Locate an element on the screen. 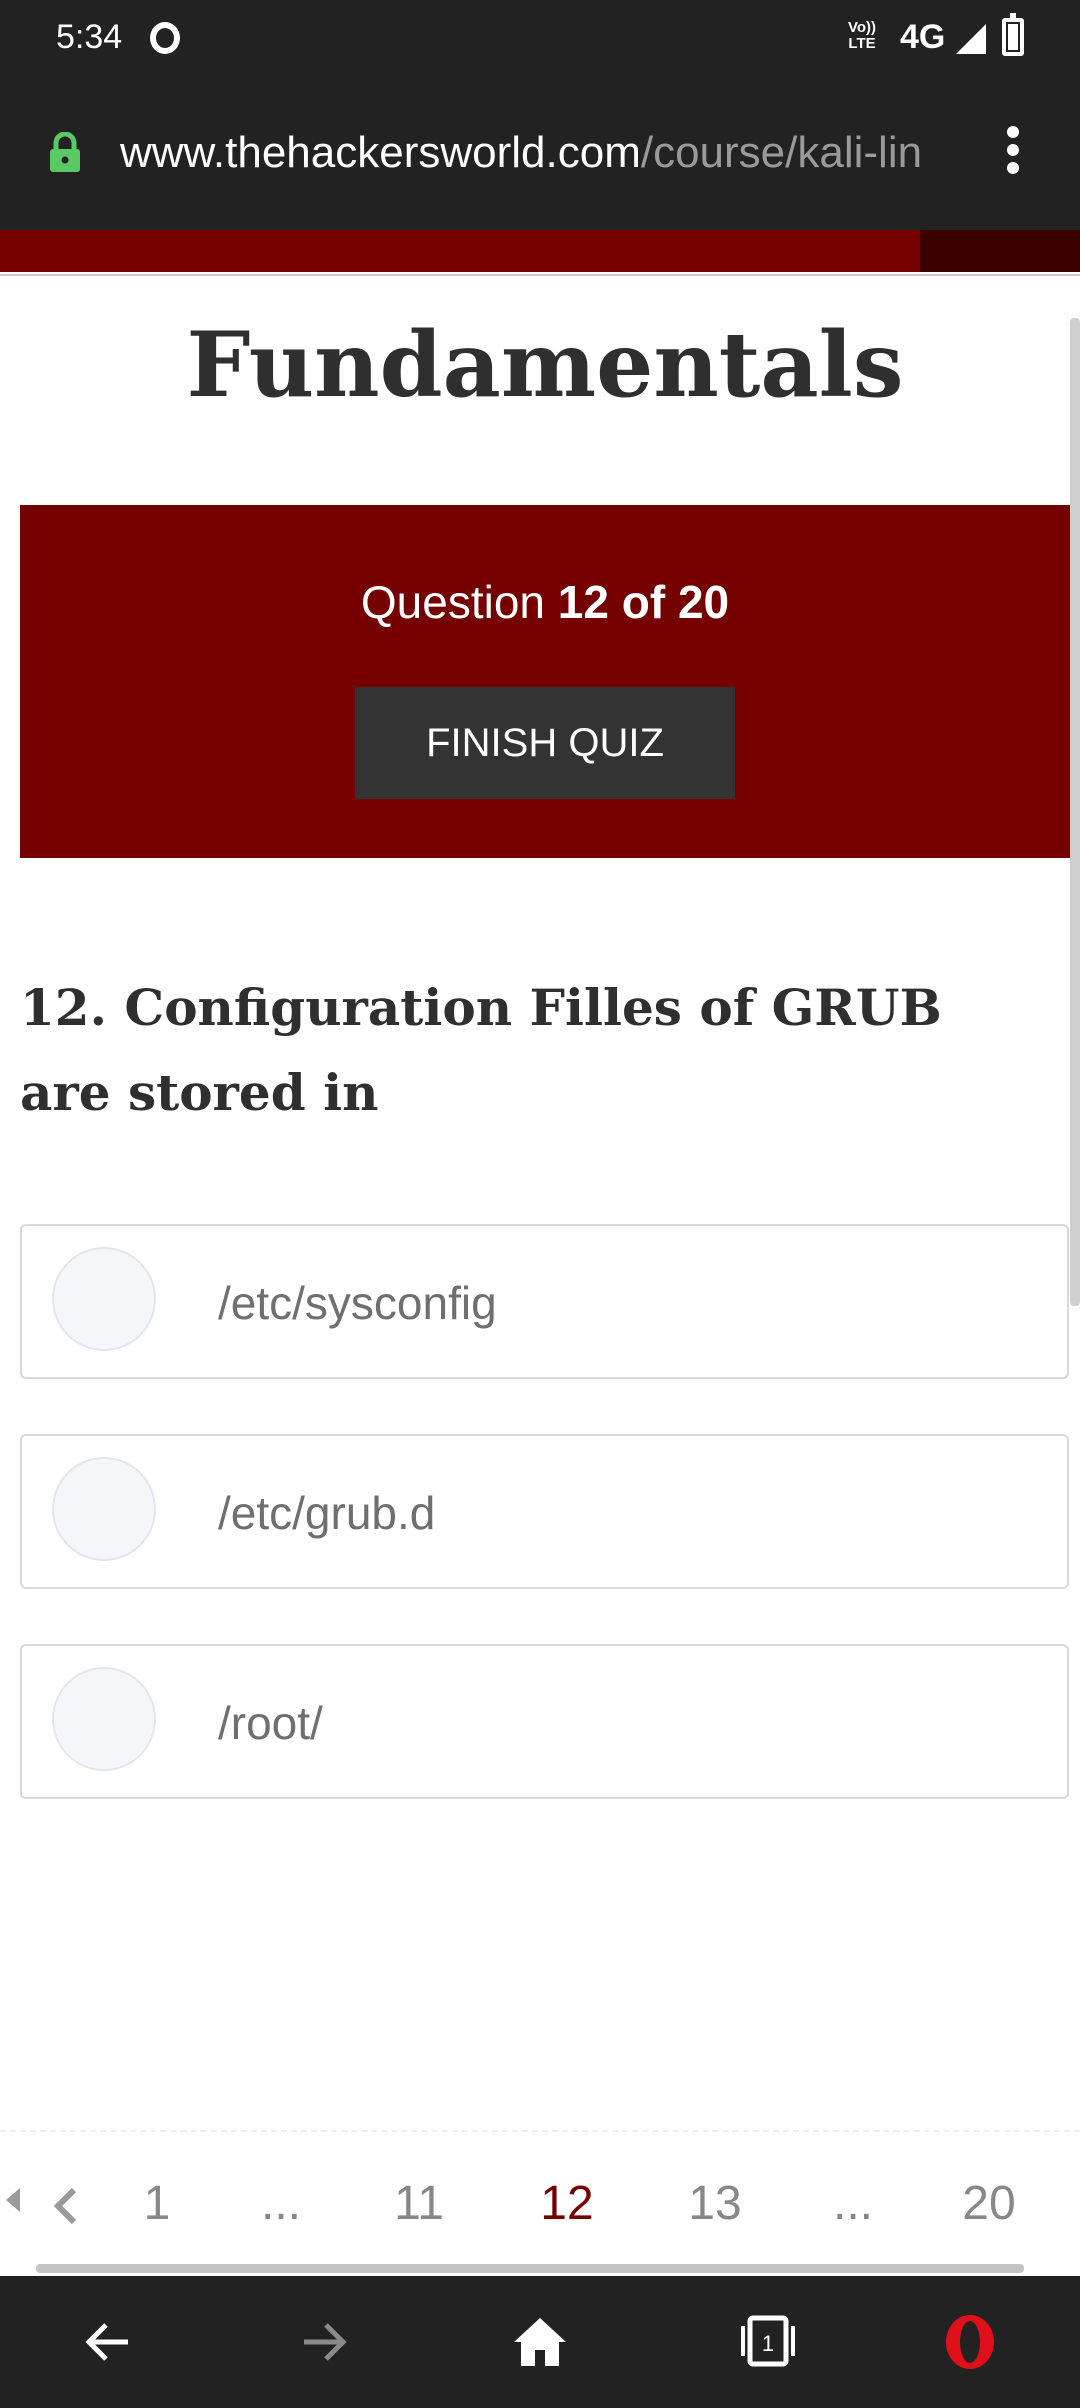 This screenshot has height=2408, width=1080. page-scrollbar is located at coordinates (1075, 812).